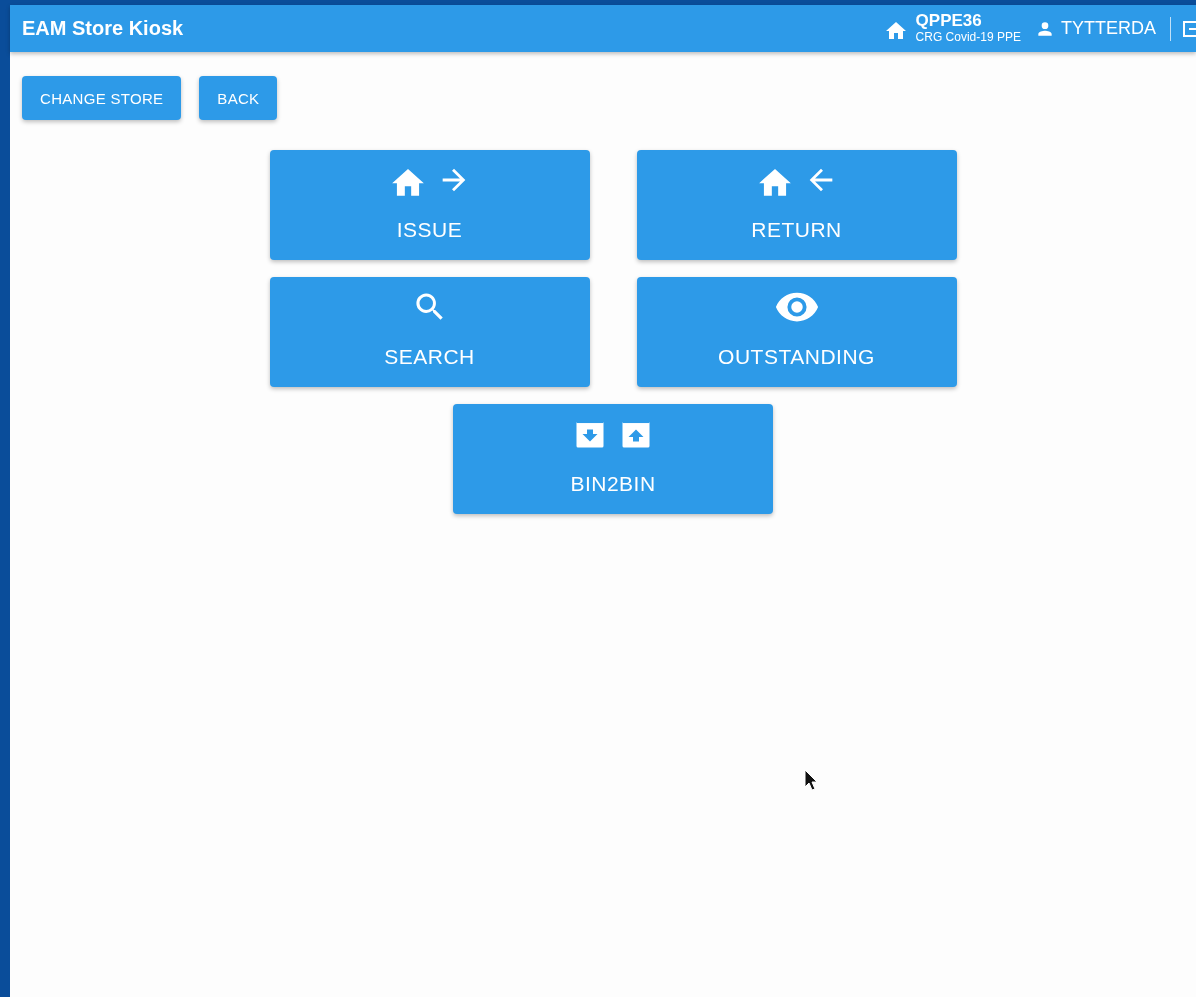 The image size is (1196, 997). I want to click on search-button: SEARCH, so click(429, 332).